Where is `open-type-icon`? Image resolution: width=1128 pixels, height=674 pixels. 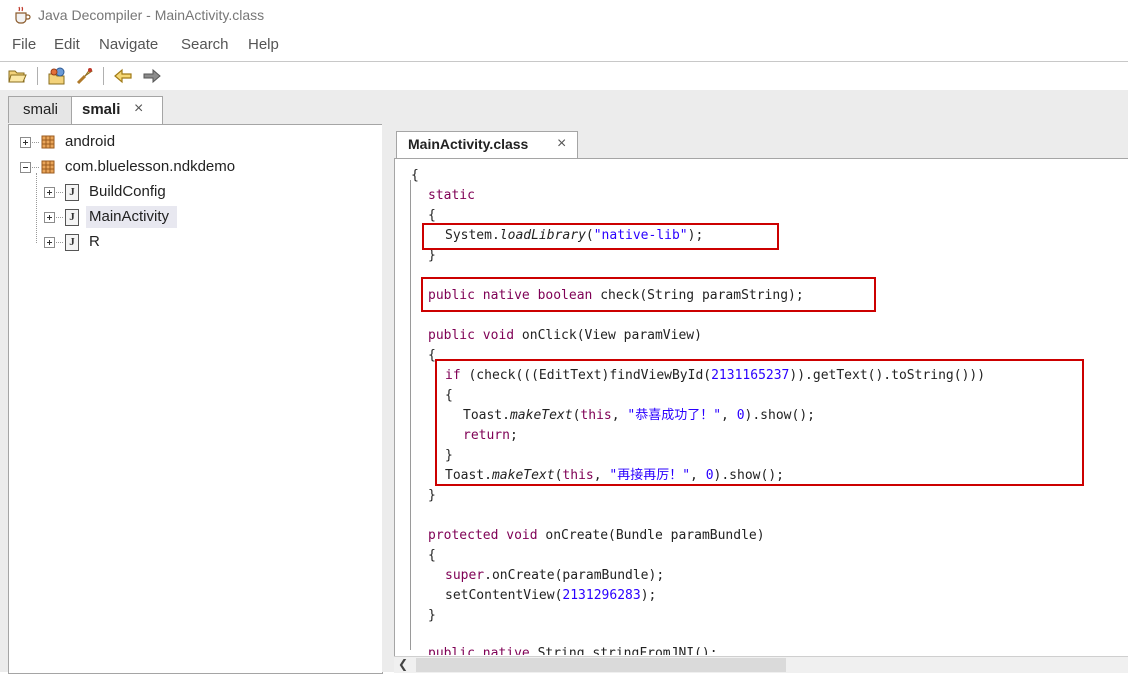
open-type-icon is located at coordinates (57, 76).